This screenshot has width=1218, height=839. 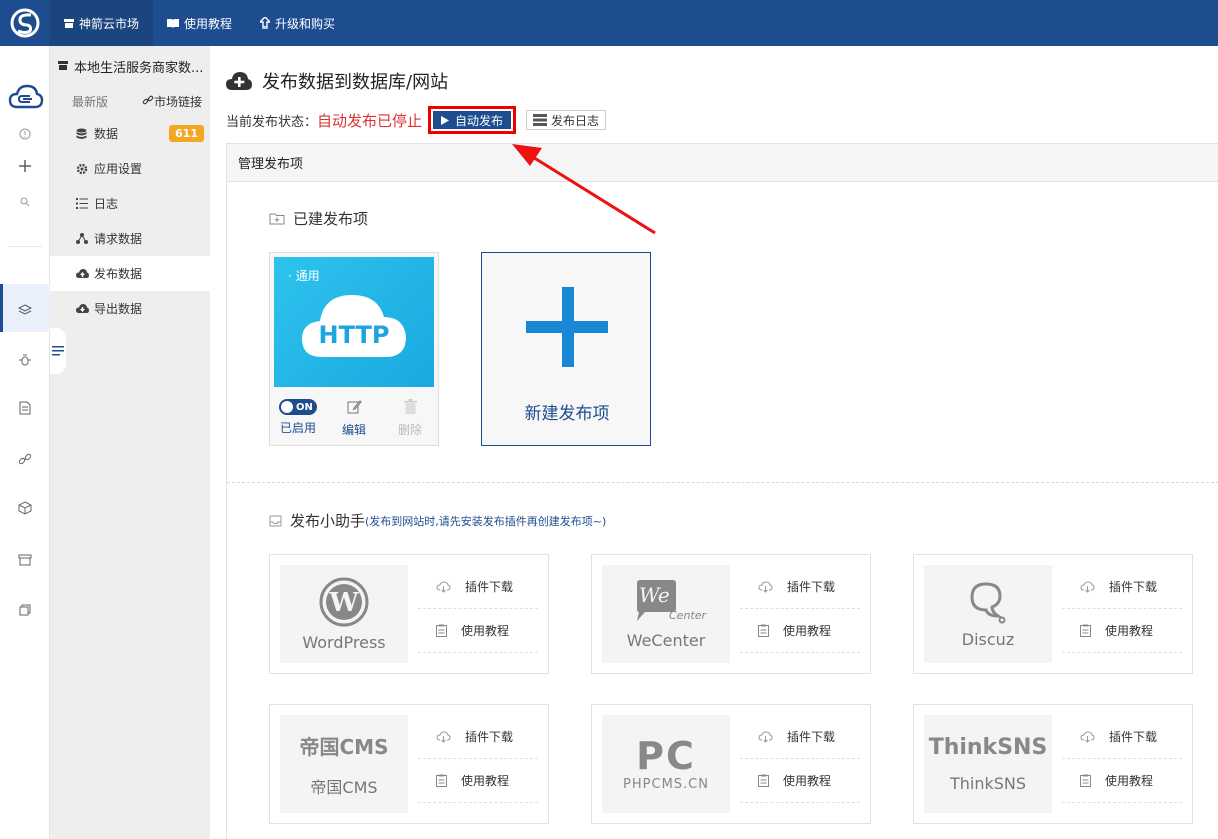 I want to click on sidebar-collapse-toggle, so click(x=58, y=351).